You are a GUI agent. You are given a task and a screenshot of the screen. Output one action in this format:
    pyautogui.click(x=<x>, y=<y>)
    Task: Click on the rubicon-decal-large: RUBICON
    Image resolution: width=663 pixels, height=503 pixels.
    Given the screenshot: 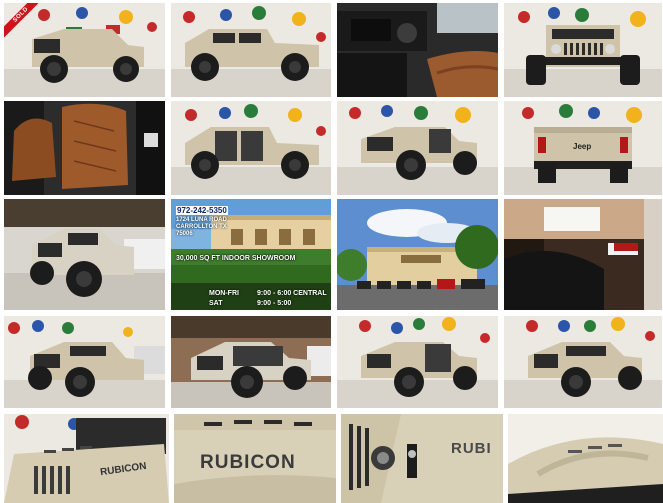 What is the action you would take?
    pyautogui.click(x=248, y=462)
    